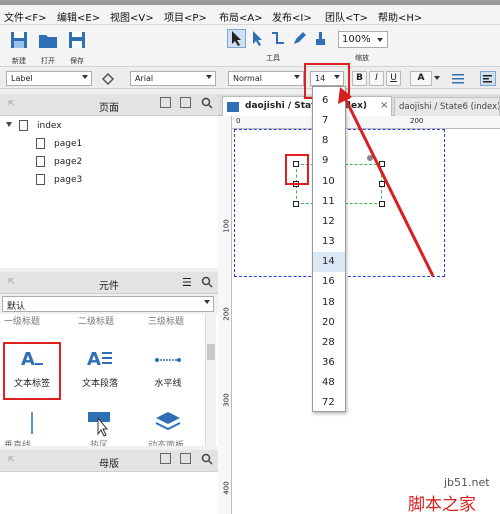  What do you see at coordinates (467, 482) in the screenshot?
I see `watermark-site: jb51.net` at bounding box center [467, 482].